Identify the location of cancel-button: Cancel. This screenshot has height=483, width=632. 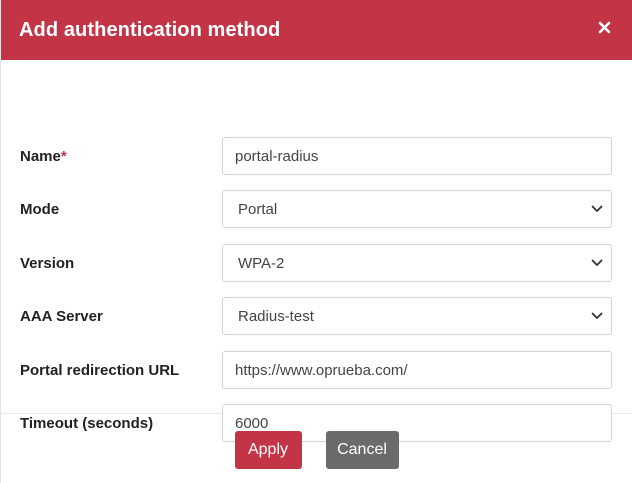
(362, 450).